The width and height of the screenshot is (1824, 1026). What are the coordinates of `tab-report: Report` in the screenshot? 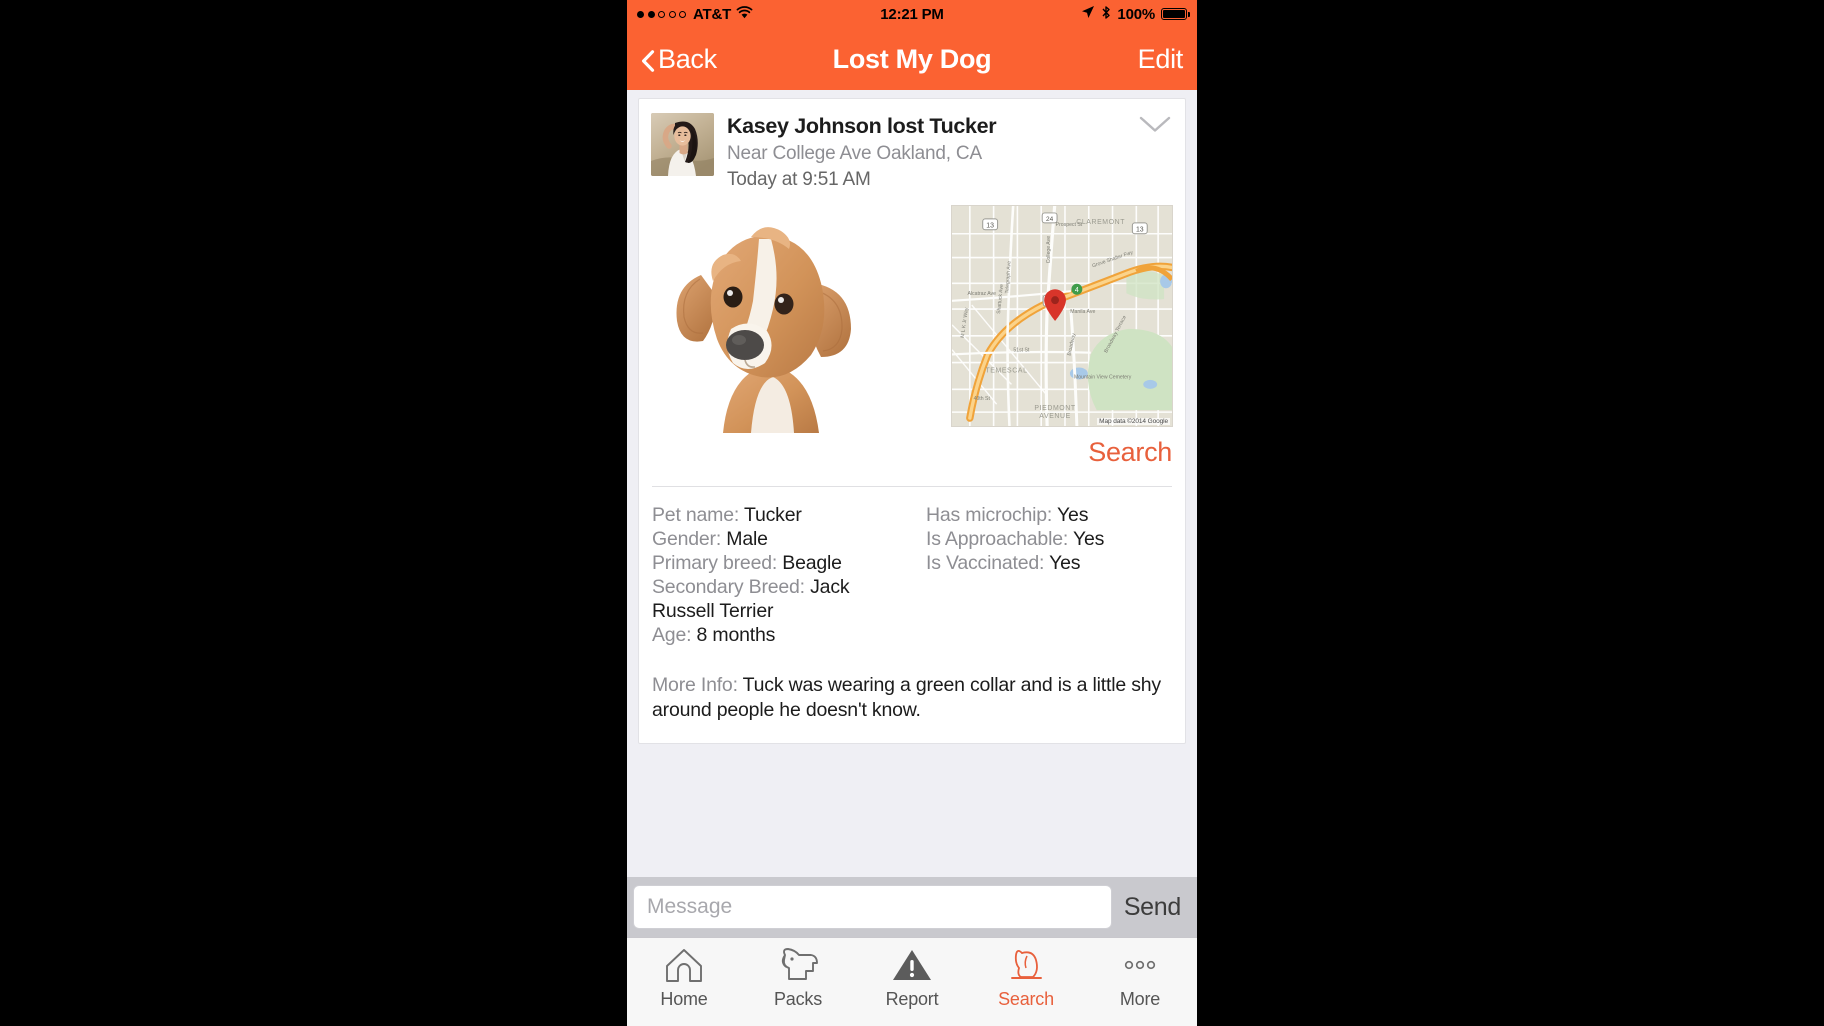 It's located at (912, 977).